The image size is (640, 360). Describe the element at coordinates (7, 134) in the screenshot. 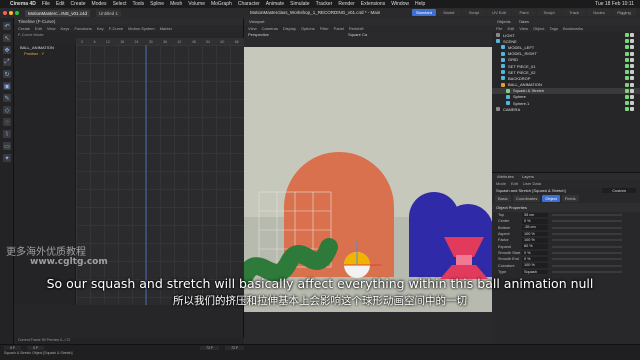

I see `deformer-icon: ⌇` at that location.